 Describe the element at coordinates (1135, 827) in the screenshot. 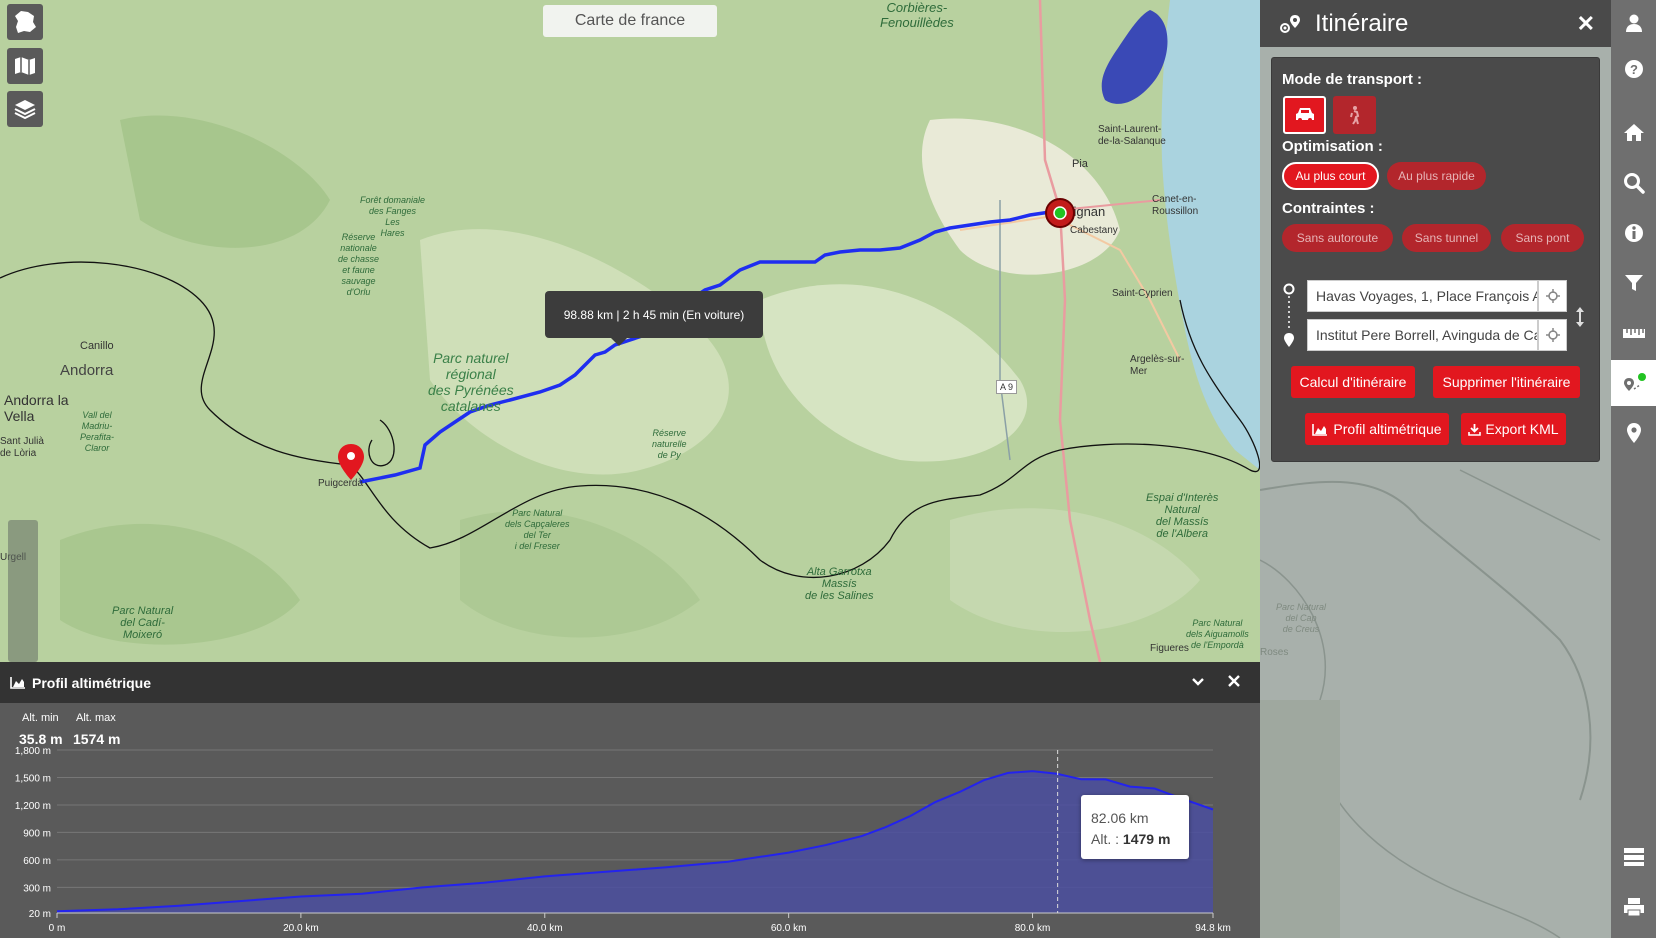

I see `chart-hover-tooltip: 82.06 km Alt. : 1479 m` at that location.